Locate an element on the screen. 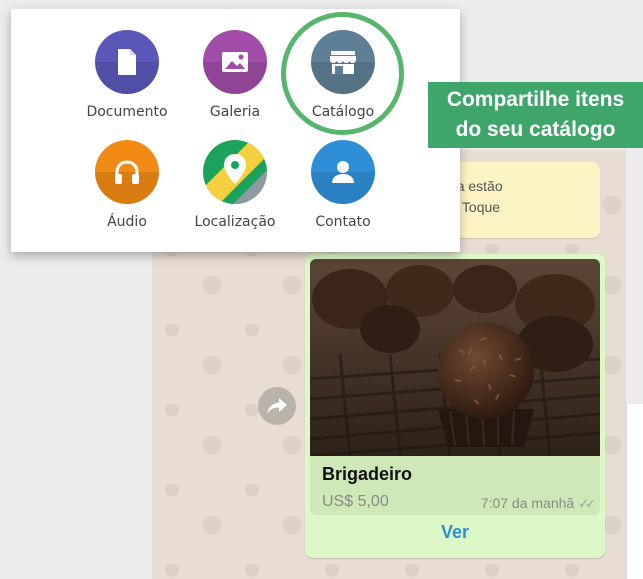  attach-audio: Áudio is located at coordinates (127, 185).